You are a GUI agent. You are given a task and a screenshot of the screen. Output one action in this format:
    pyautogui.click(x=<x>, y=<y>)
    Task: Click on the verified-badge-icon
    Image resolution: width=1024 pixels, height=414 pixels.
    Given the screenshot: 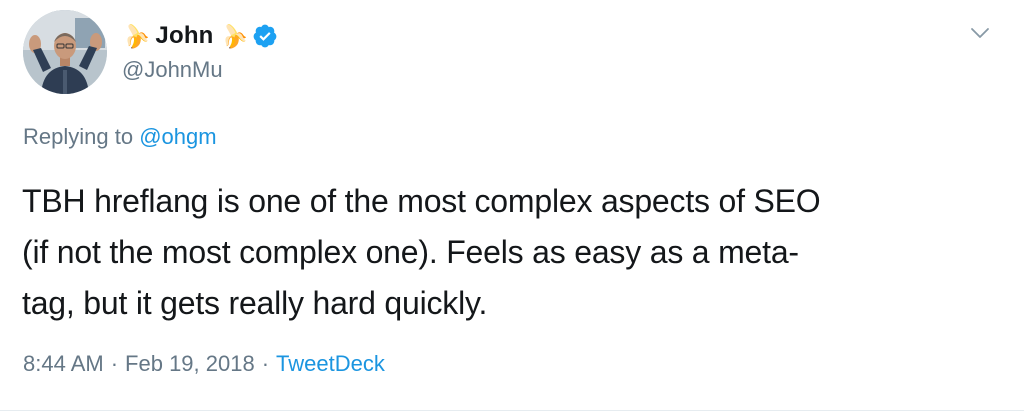 What is the action you would take?
    pyautogui.click(x=265, y=36)
    